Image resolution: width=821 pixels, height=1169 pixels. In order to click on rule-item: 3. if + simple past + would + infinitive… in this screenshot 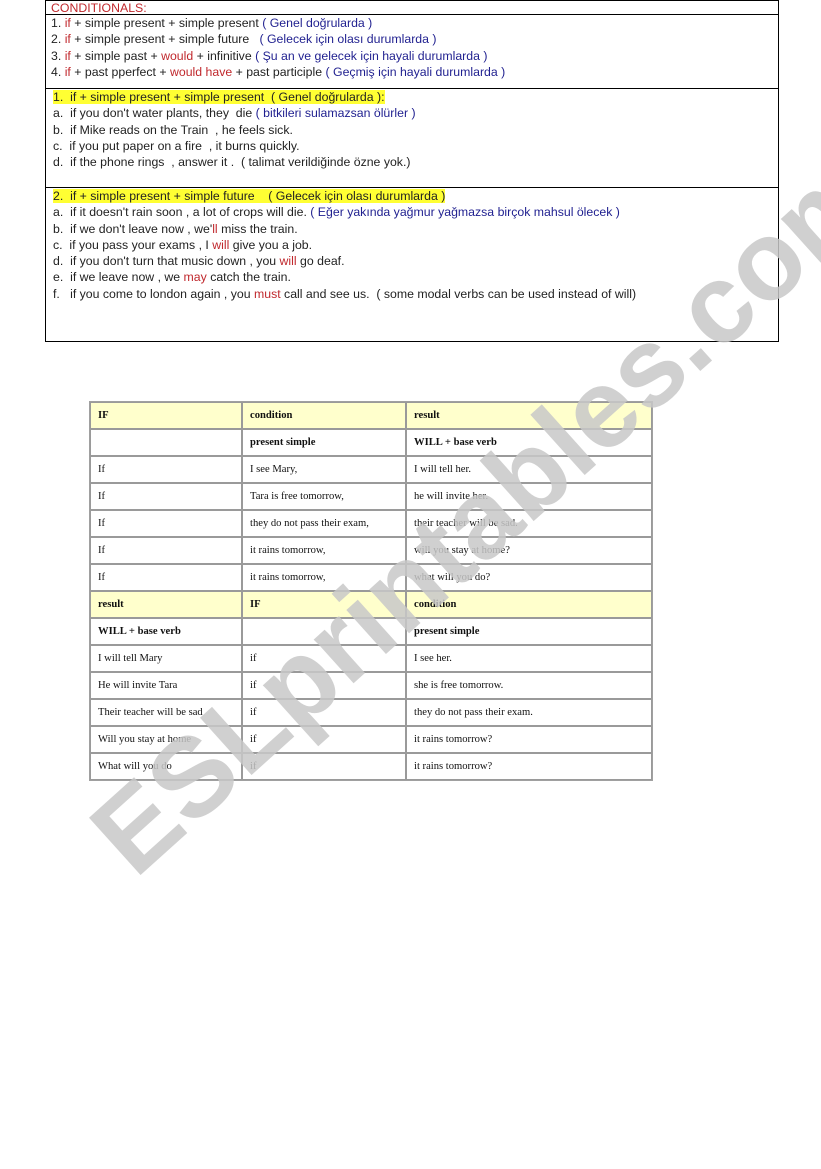, I will do `click(278, 56)`.